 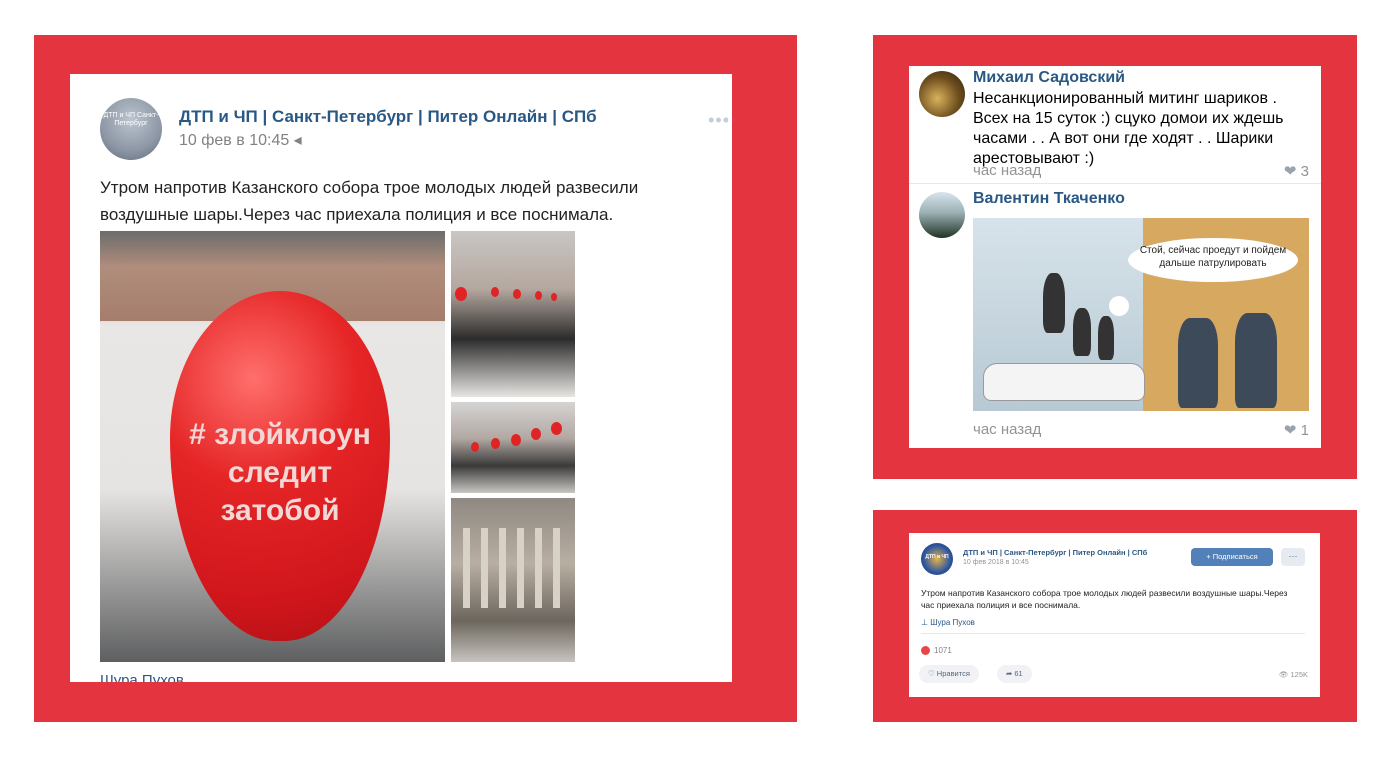 I want to click on avatar-caption: ДТП и ЧП, so click(x=937, y=557).